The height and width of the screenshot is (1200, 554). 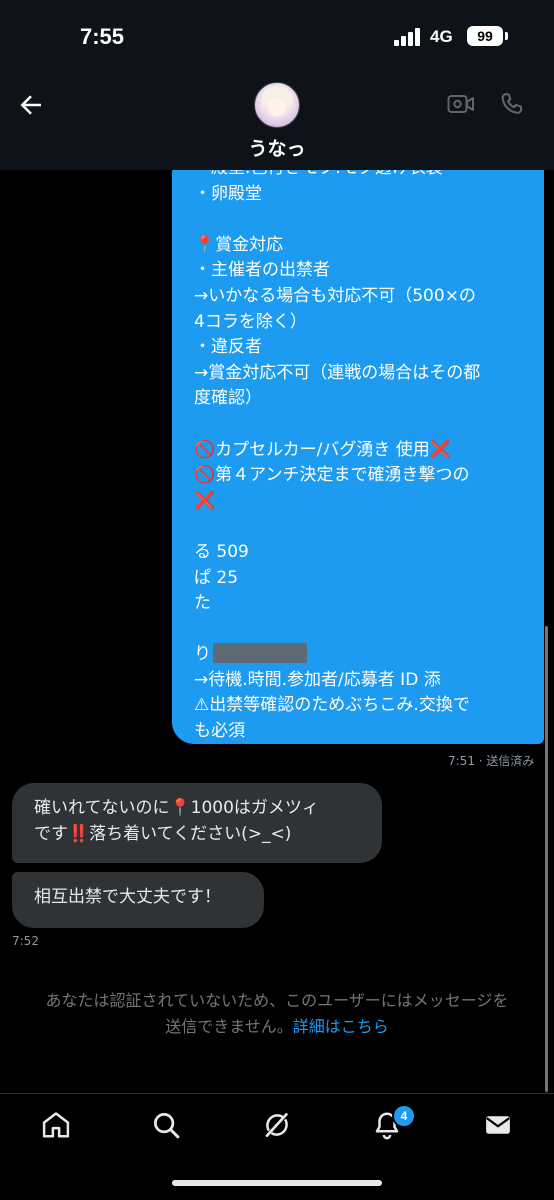 What do you see at coordinates (404, 1116) in the screenshot?
I see `notification-badge: 4` at bounding box center [404, 1116].